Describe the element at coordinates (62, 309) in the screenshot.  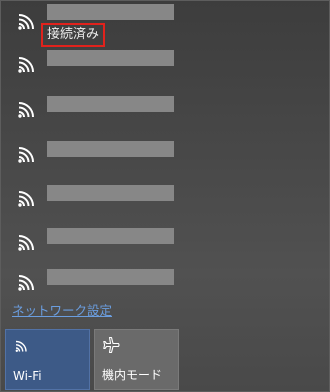
I see `network-settings-link: ネットワーク設定` at that location.